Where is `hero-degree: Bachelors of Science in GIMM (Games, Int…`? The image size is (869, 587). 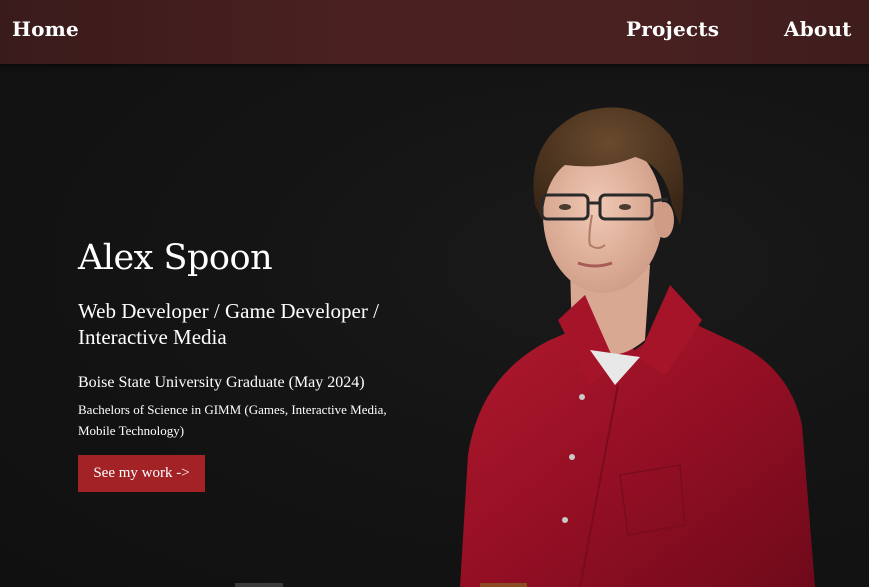 hero-degree: Bachelors of Science in GIMM (Games, Int… is located at coordinates (232, 420).